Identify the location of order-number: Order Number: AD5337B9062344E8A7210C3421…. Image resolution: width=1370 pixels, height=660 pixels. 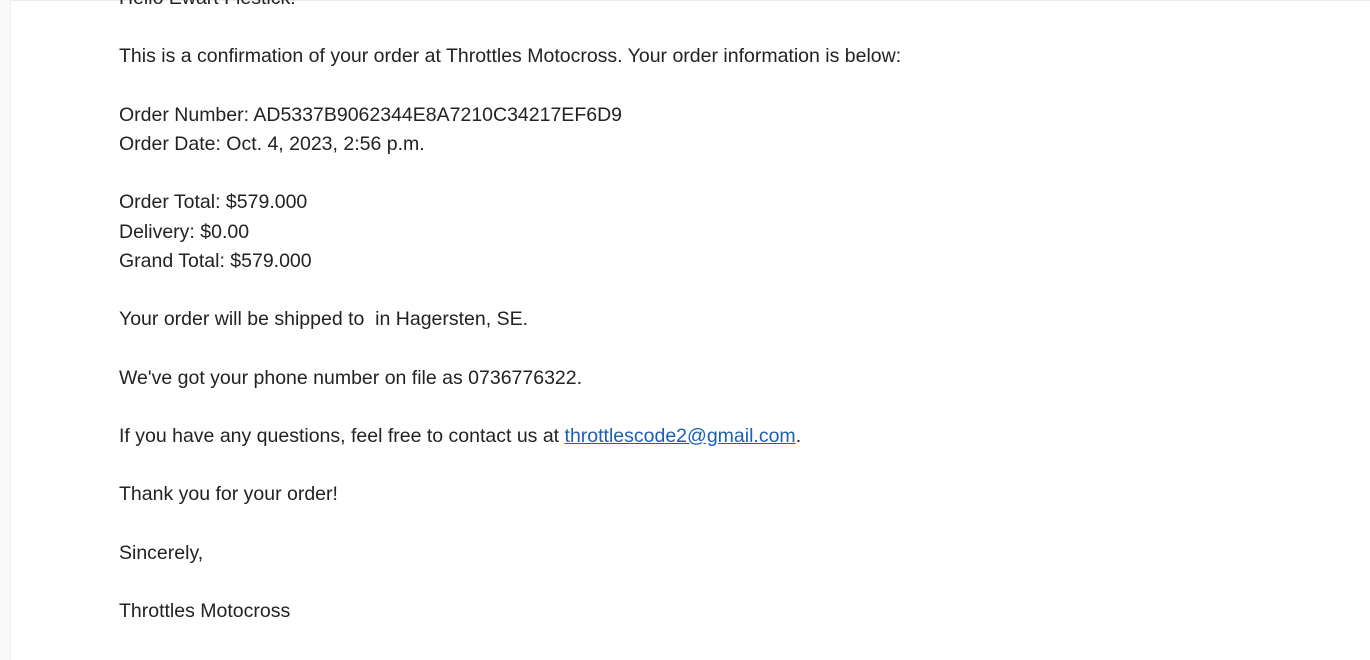
(371, 114).